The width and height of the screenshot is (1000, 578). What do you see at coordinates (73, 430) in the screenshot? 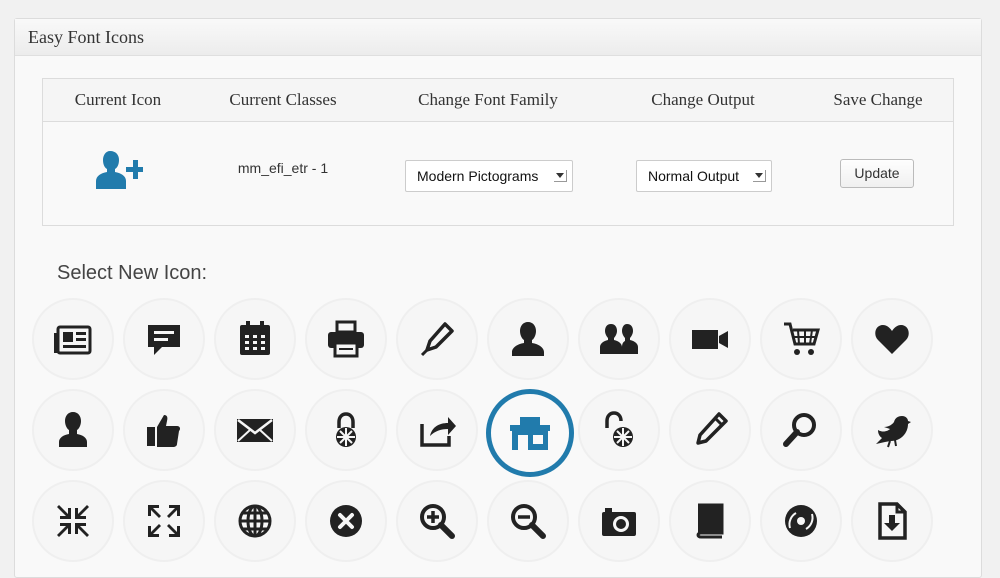
I see `user-alt-icon` at bounding box center [73, 430].